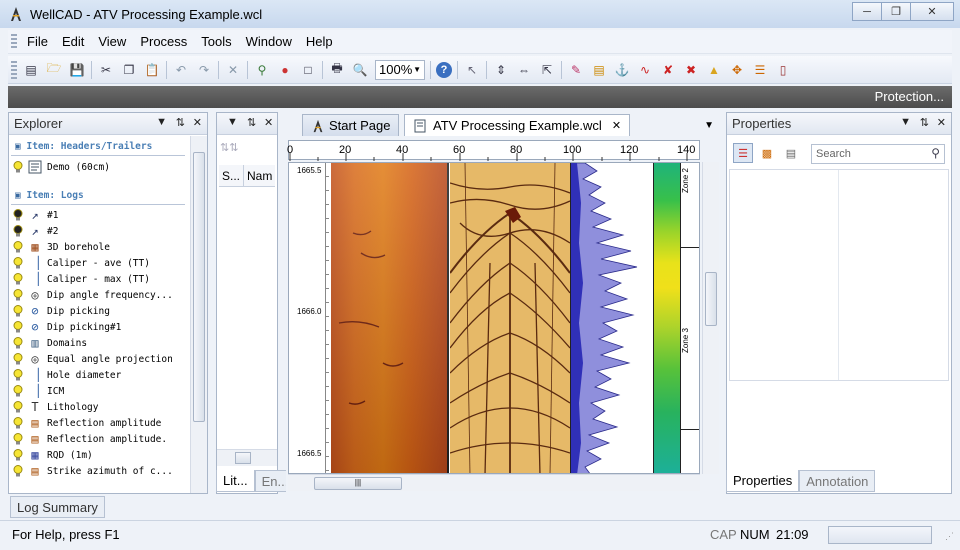  Describe the element at coordinates (400, 69) in the screenshot. I see `zoom-select: 100% ▼` at that location.